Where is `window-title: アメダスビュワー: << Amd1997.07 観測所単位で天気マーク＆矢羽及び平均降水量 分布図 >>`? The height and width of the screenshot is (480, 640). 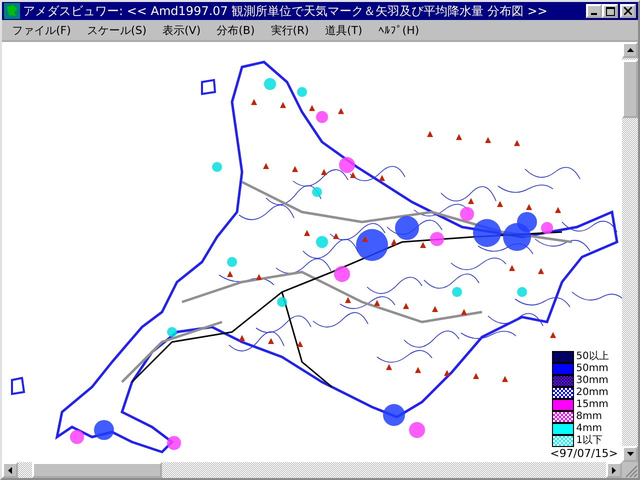 window-title: アメダスビュワー: << Amd1997.07 観測所単位で天気マーク＆矢羽及び平均降水量 分布図 >> is located at coordinates (285, 11).